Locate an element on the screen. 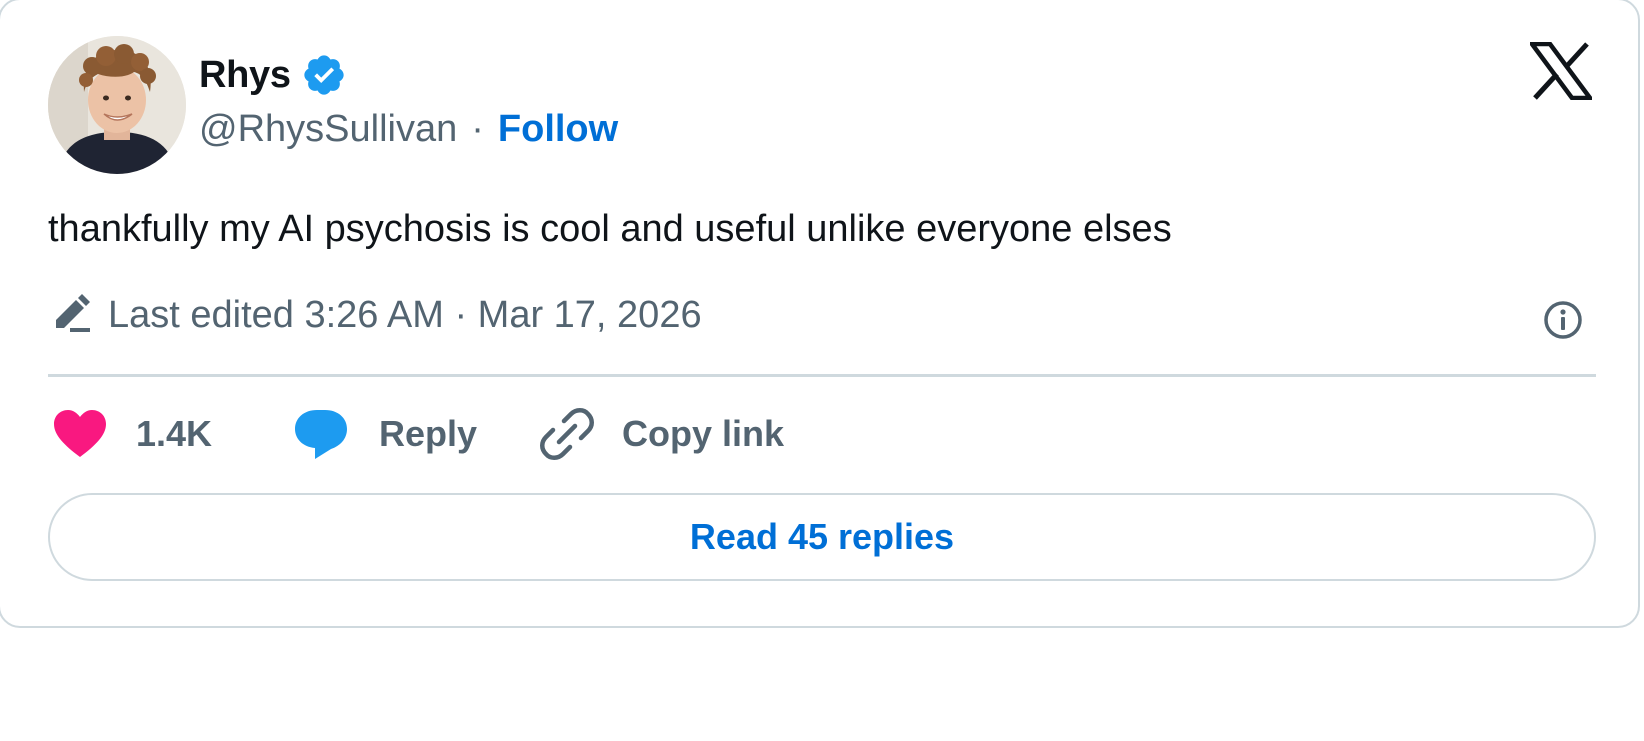 The width and height of the screenshot is (1644, 741). copy-link-button: Copy link is located at coordinates (662, 434).